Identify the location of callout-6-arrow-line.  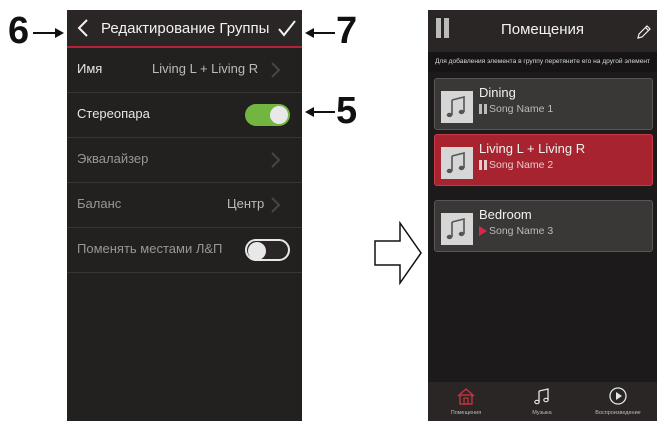
(44, 33).